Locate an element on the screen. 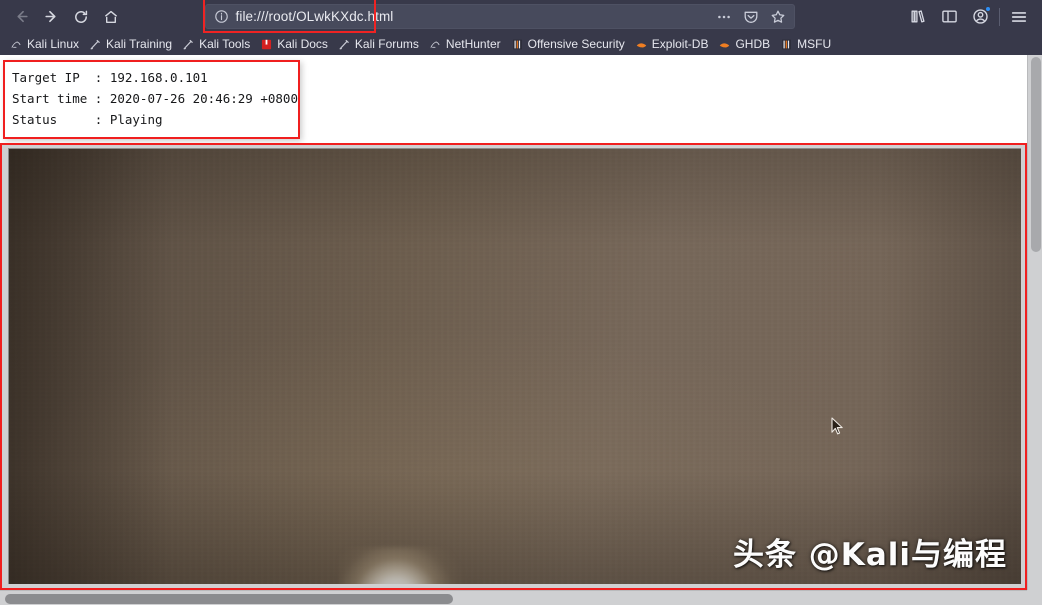  star-icon is located at coordinates (778, 17).